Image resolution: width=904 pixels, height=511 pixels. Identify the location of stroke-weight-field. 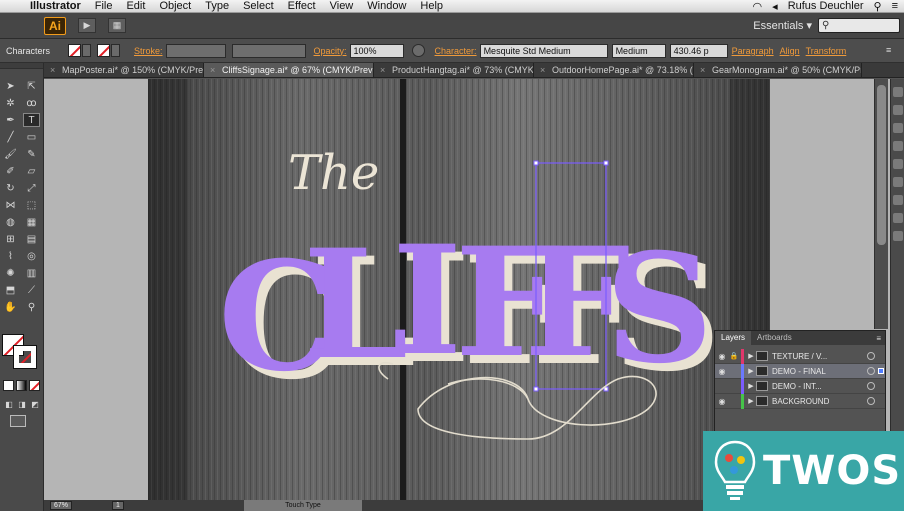
(195, 50).